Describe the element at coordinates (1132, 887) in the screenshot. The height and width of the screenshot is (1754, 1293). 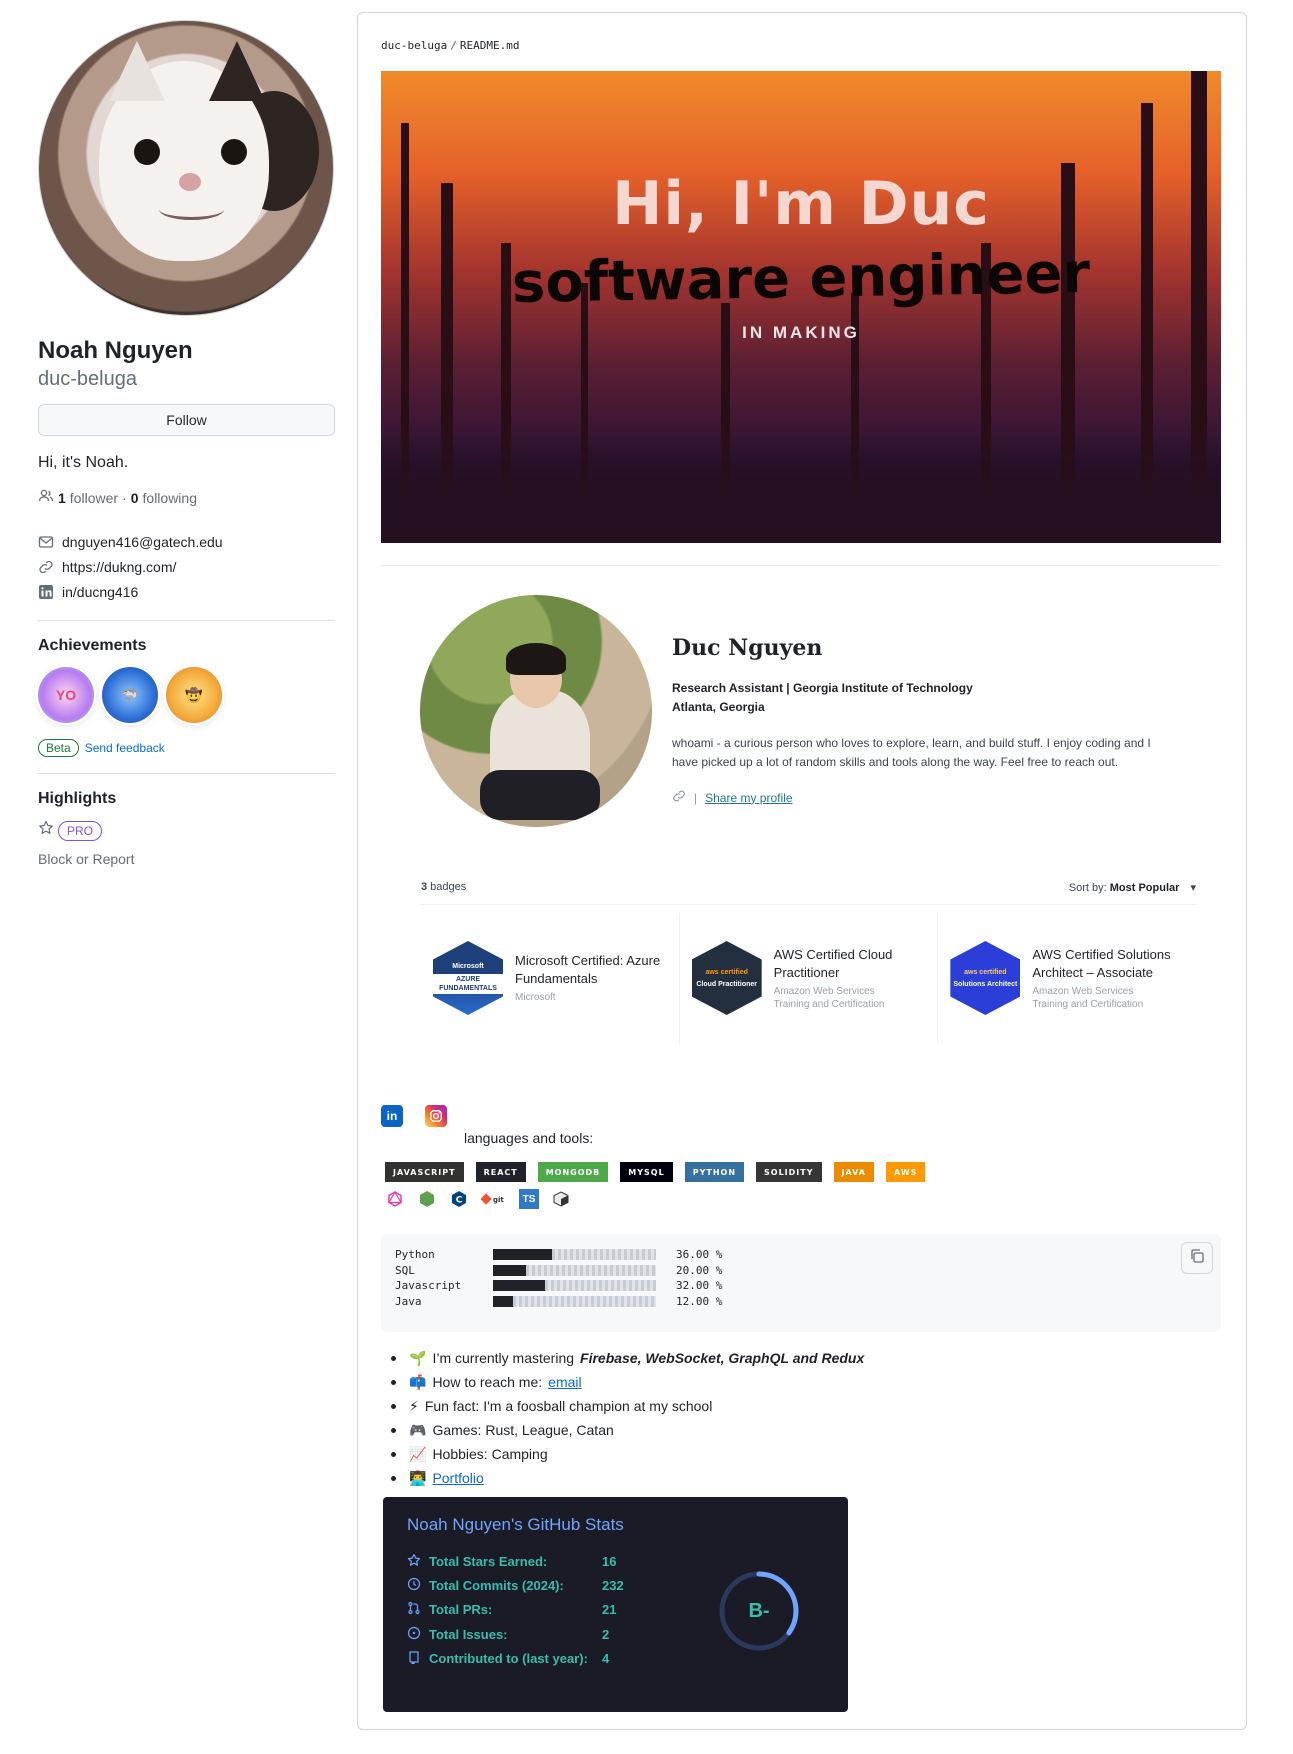
I see `sort-dropdown: Sort by: Most Popular ▾` at that location.